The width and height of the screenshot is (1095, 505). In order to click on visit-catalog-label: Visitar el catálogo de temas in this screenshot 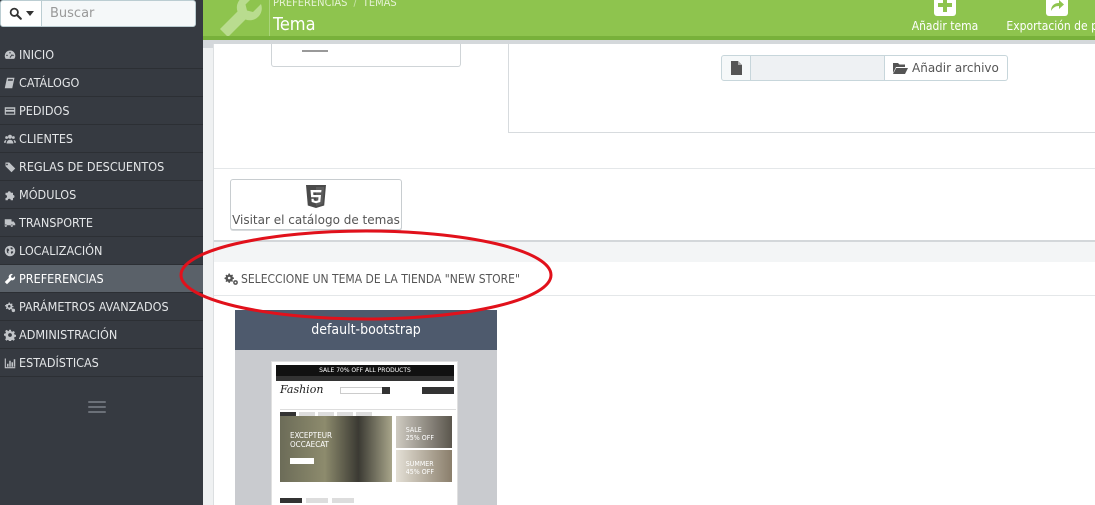, I will do `click(316, 220)`.